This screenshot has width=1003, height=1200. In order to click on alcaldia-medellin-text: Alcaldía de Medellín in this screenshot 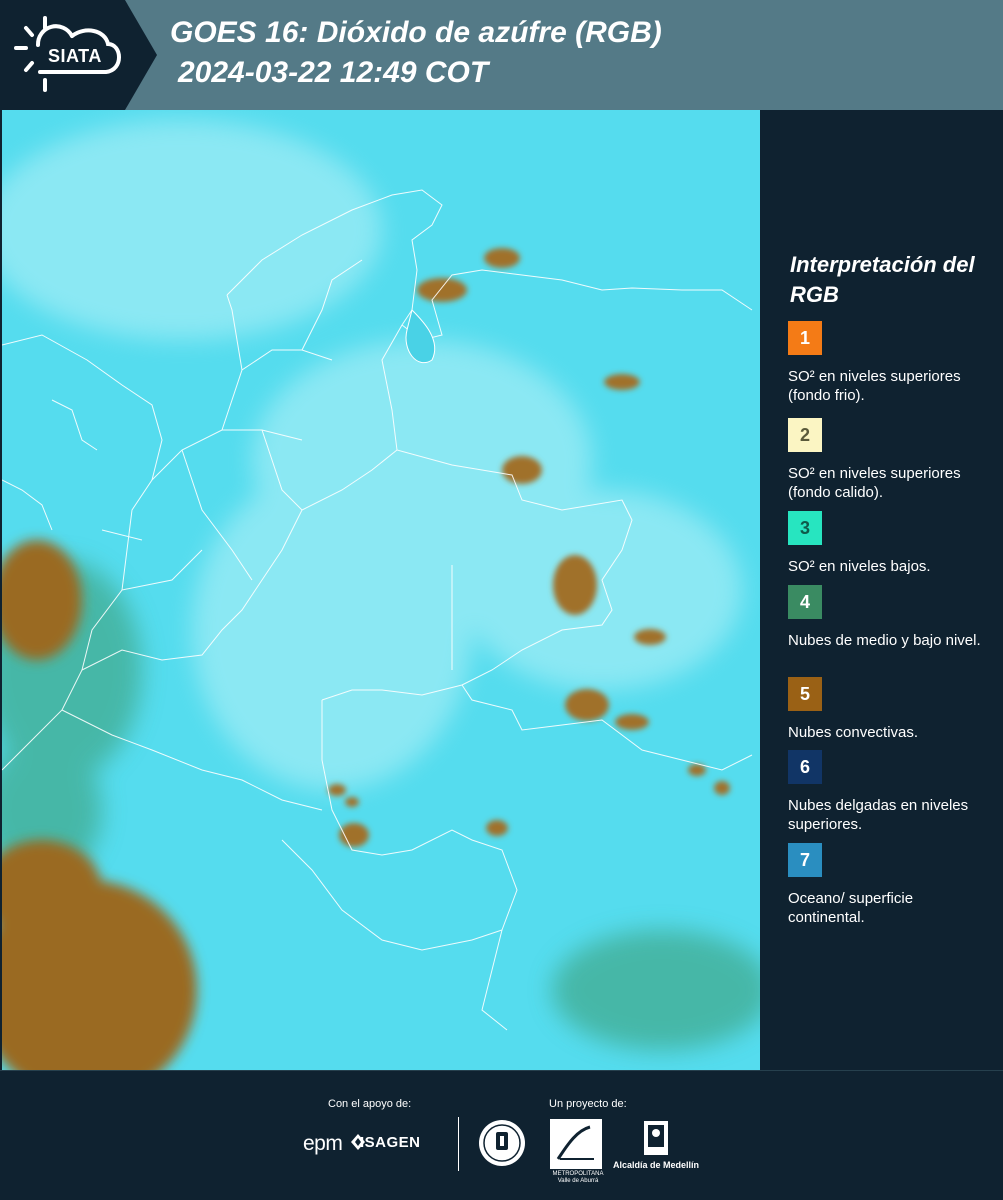, I will do `click(656, 1165)`.